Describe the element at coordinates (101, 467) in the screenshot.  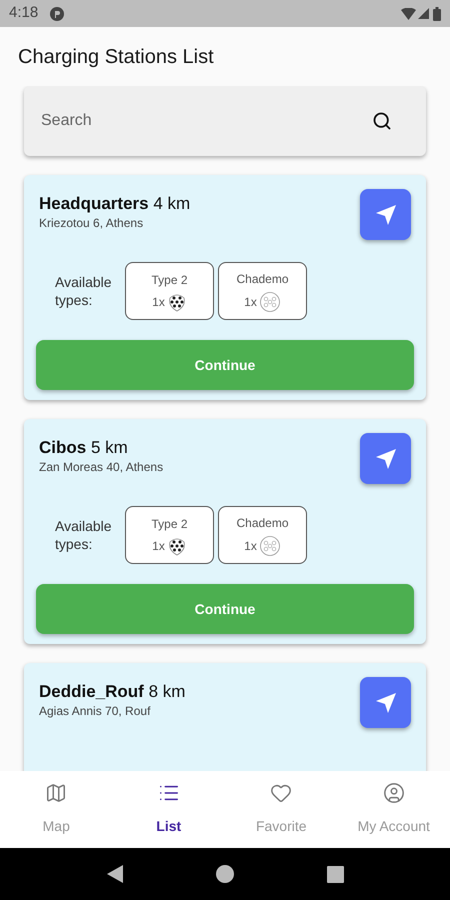
I see `station-address: Zan Moreas 40, Athens` at that location.